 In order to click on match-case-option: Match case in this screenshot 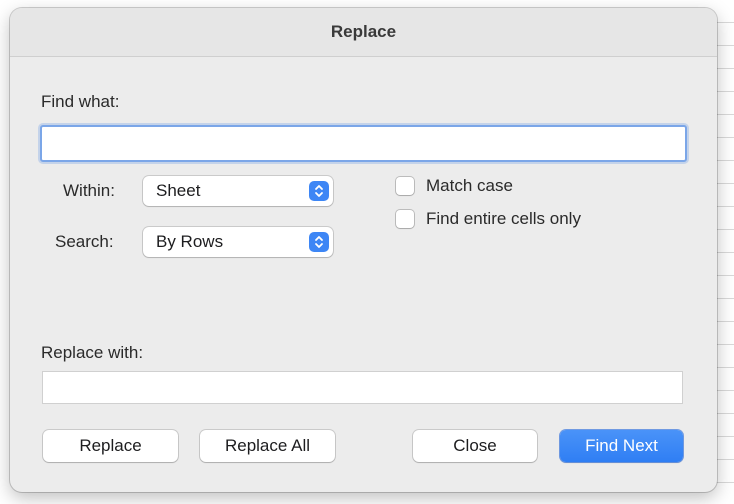, I will do `click(454, 186)`.